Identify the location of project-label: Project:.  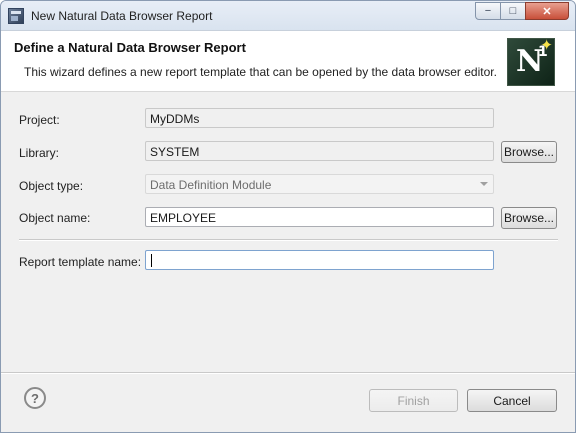
(39, 120).